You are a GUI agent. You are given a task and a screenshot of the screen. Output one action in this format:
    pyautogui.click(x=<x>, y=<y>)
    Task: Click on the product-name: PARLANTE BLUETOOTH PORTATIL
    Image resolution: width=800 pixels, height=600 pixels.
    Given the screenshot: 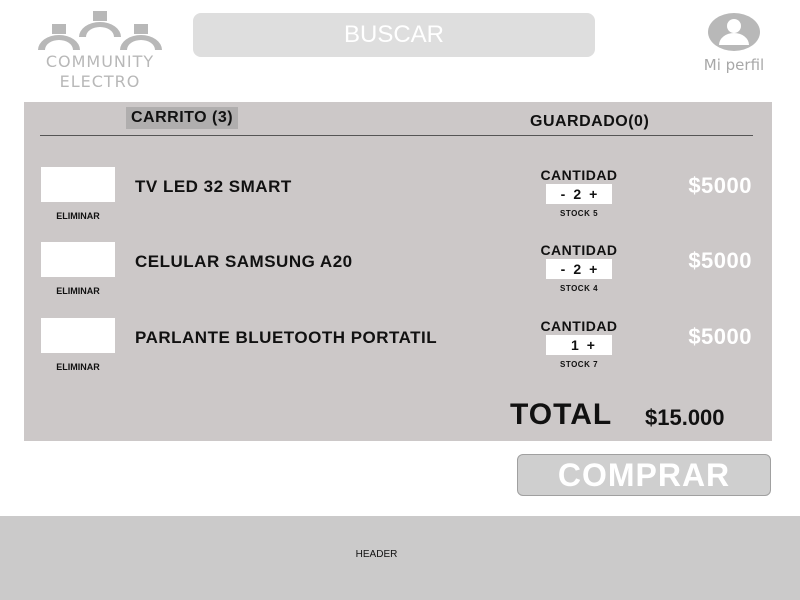 What is the action you would take?
    pyautogui.click(x=286, y=337)
    